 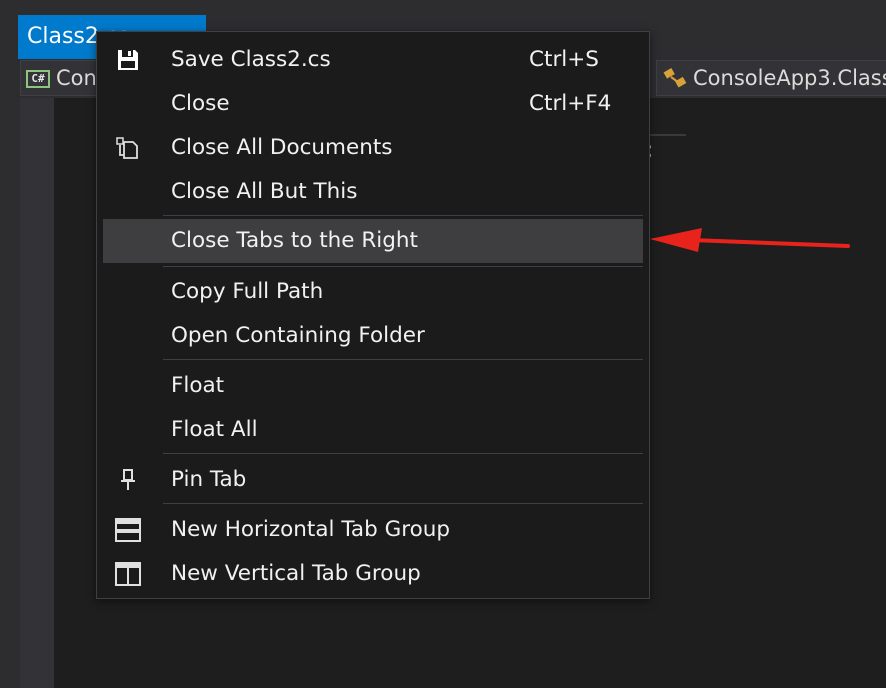 What do you see at coordinates (373, 104) in the screenshot?
I see `menu-item-close: Close Ctrl+F4` at bounding box center [373, 104].